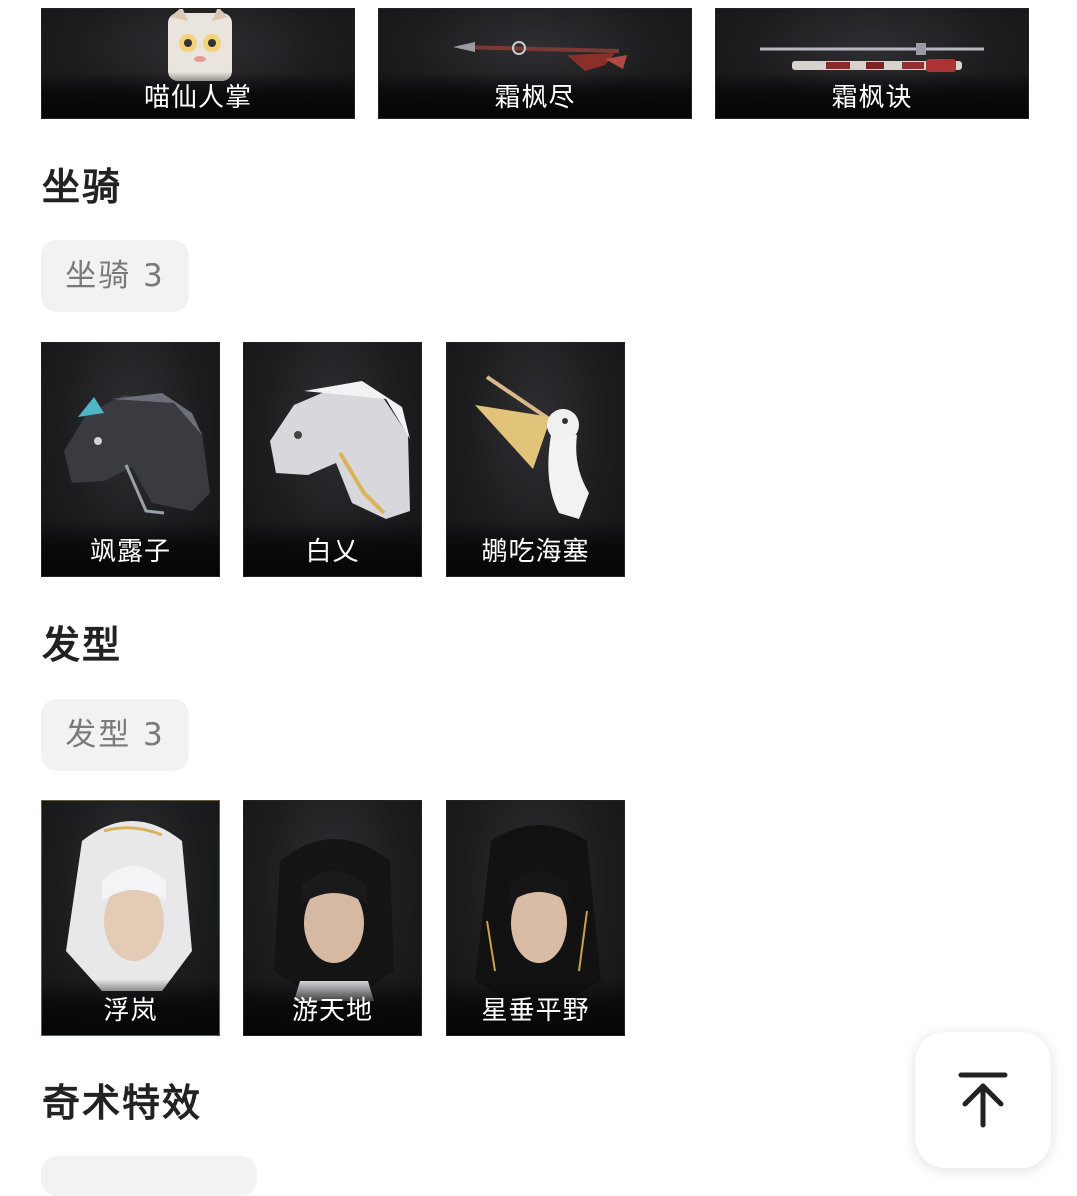  Describe the element at coordinates (872, 95) in the screenshot. I see `weapon-label: 霜枫诀` at that location.